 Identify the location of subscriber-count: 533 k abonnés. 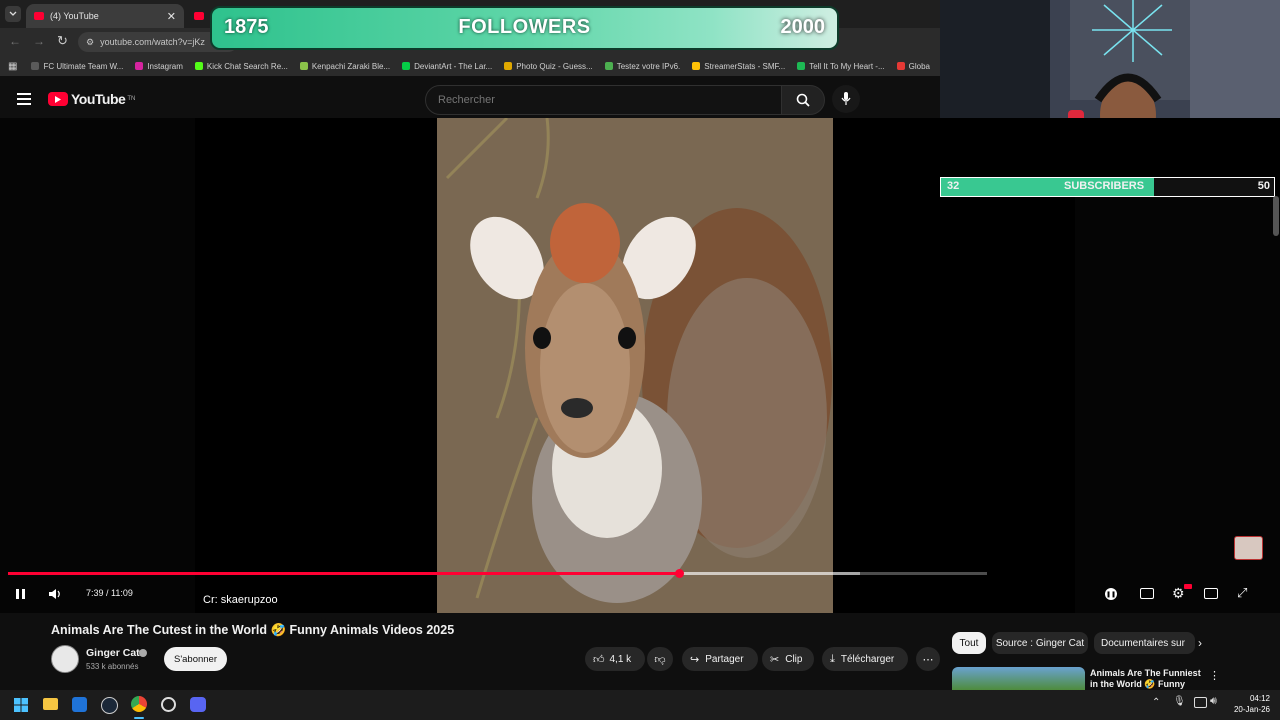
(112, 666).